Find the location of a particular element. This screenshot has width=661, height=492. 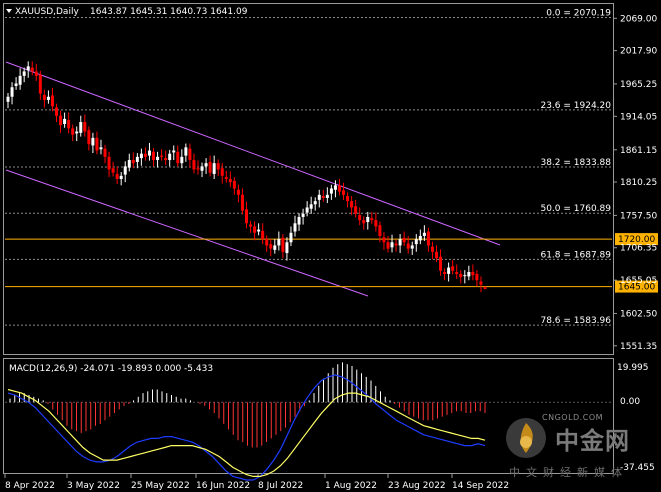

time-label-6: 23 Aug 2022 is located at coordinates (417, 486).